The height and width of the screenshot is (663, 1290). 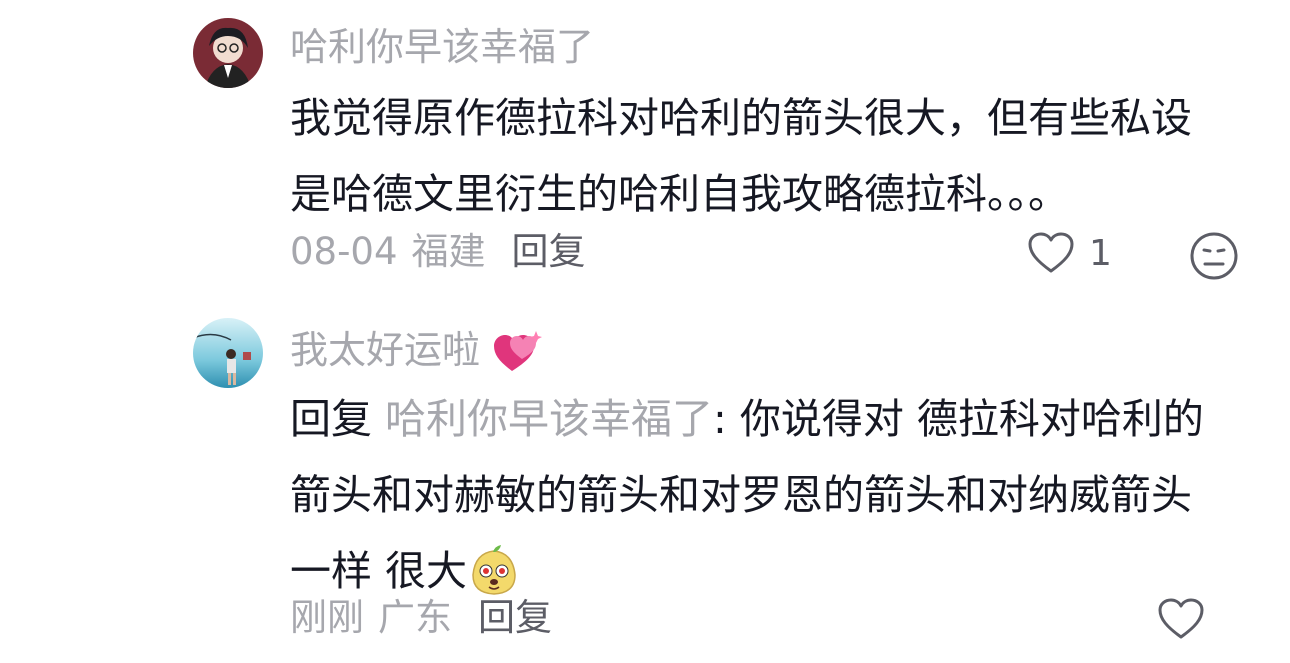 What do you see at coordinates (327, 617) in the screenshot?
I see `comment-date: 刚刚` at bounding box center [327, 617].